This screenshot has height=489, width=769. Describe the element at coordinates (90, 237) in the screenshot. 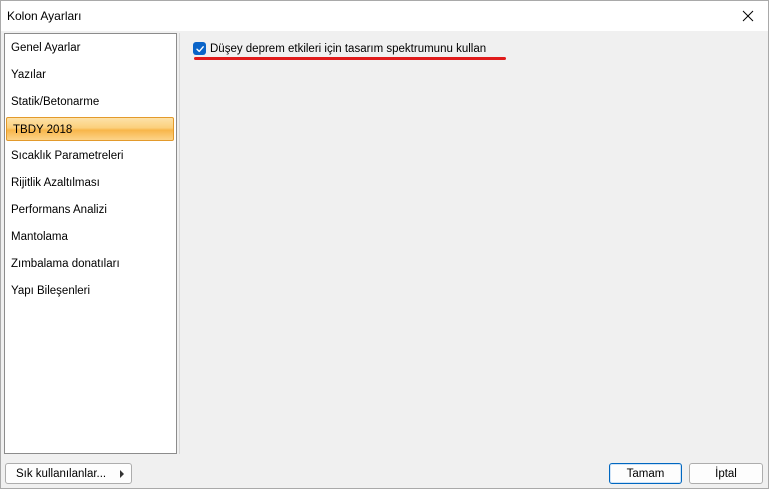

I see `sidebar-item-mantolama: Mantolama` at that location.